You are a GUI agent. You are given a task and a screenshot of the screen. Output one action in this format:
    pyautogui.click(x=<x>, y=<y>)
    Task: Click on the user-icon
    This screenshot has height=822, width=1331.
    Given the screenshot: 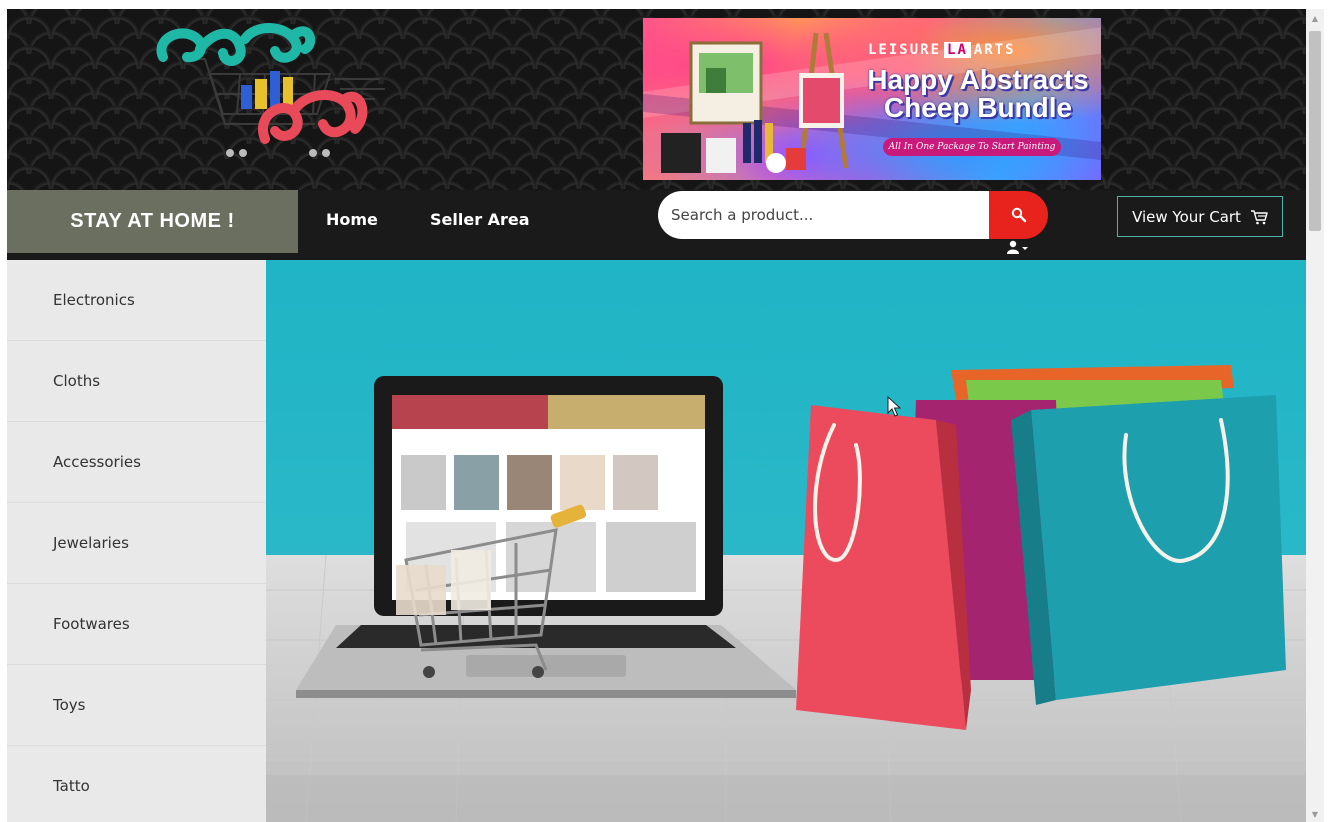 What is the action you would take?
    pyautogui.click(x=1017, y=247)
    